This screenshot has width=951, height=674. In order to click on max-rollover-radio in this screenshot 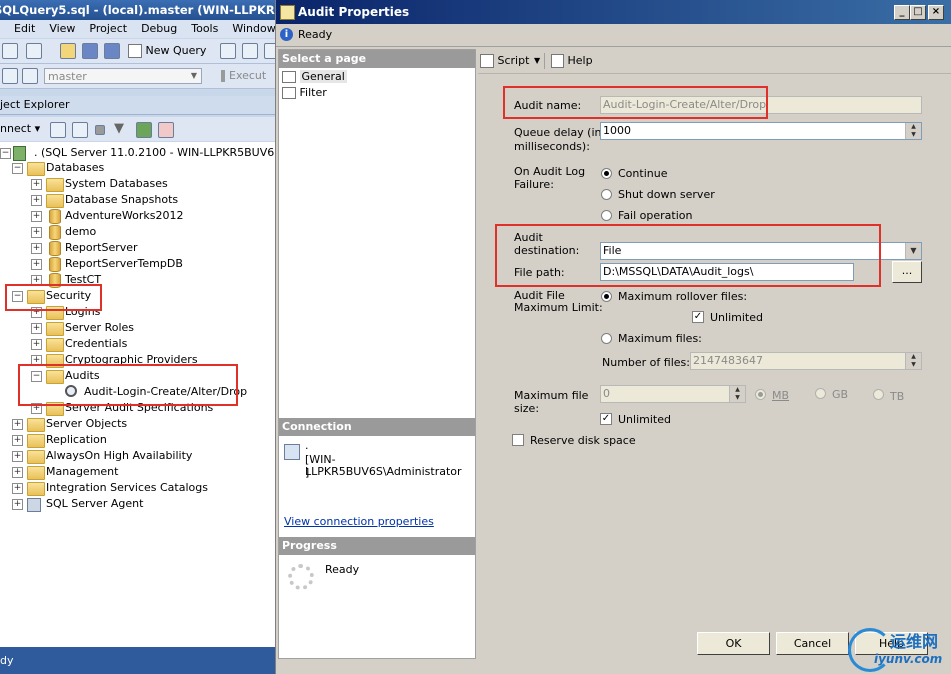, I will do `click(606, 296)`.